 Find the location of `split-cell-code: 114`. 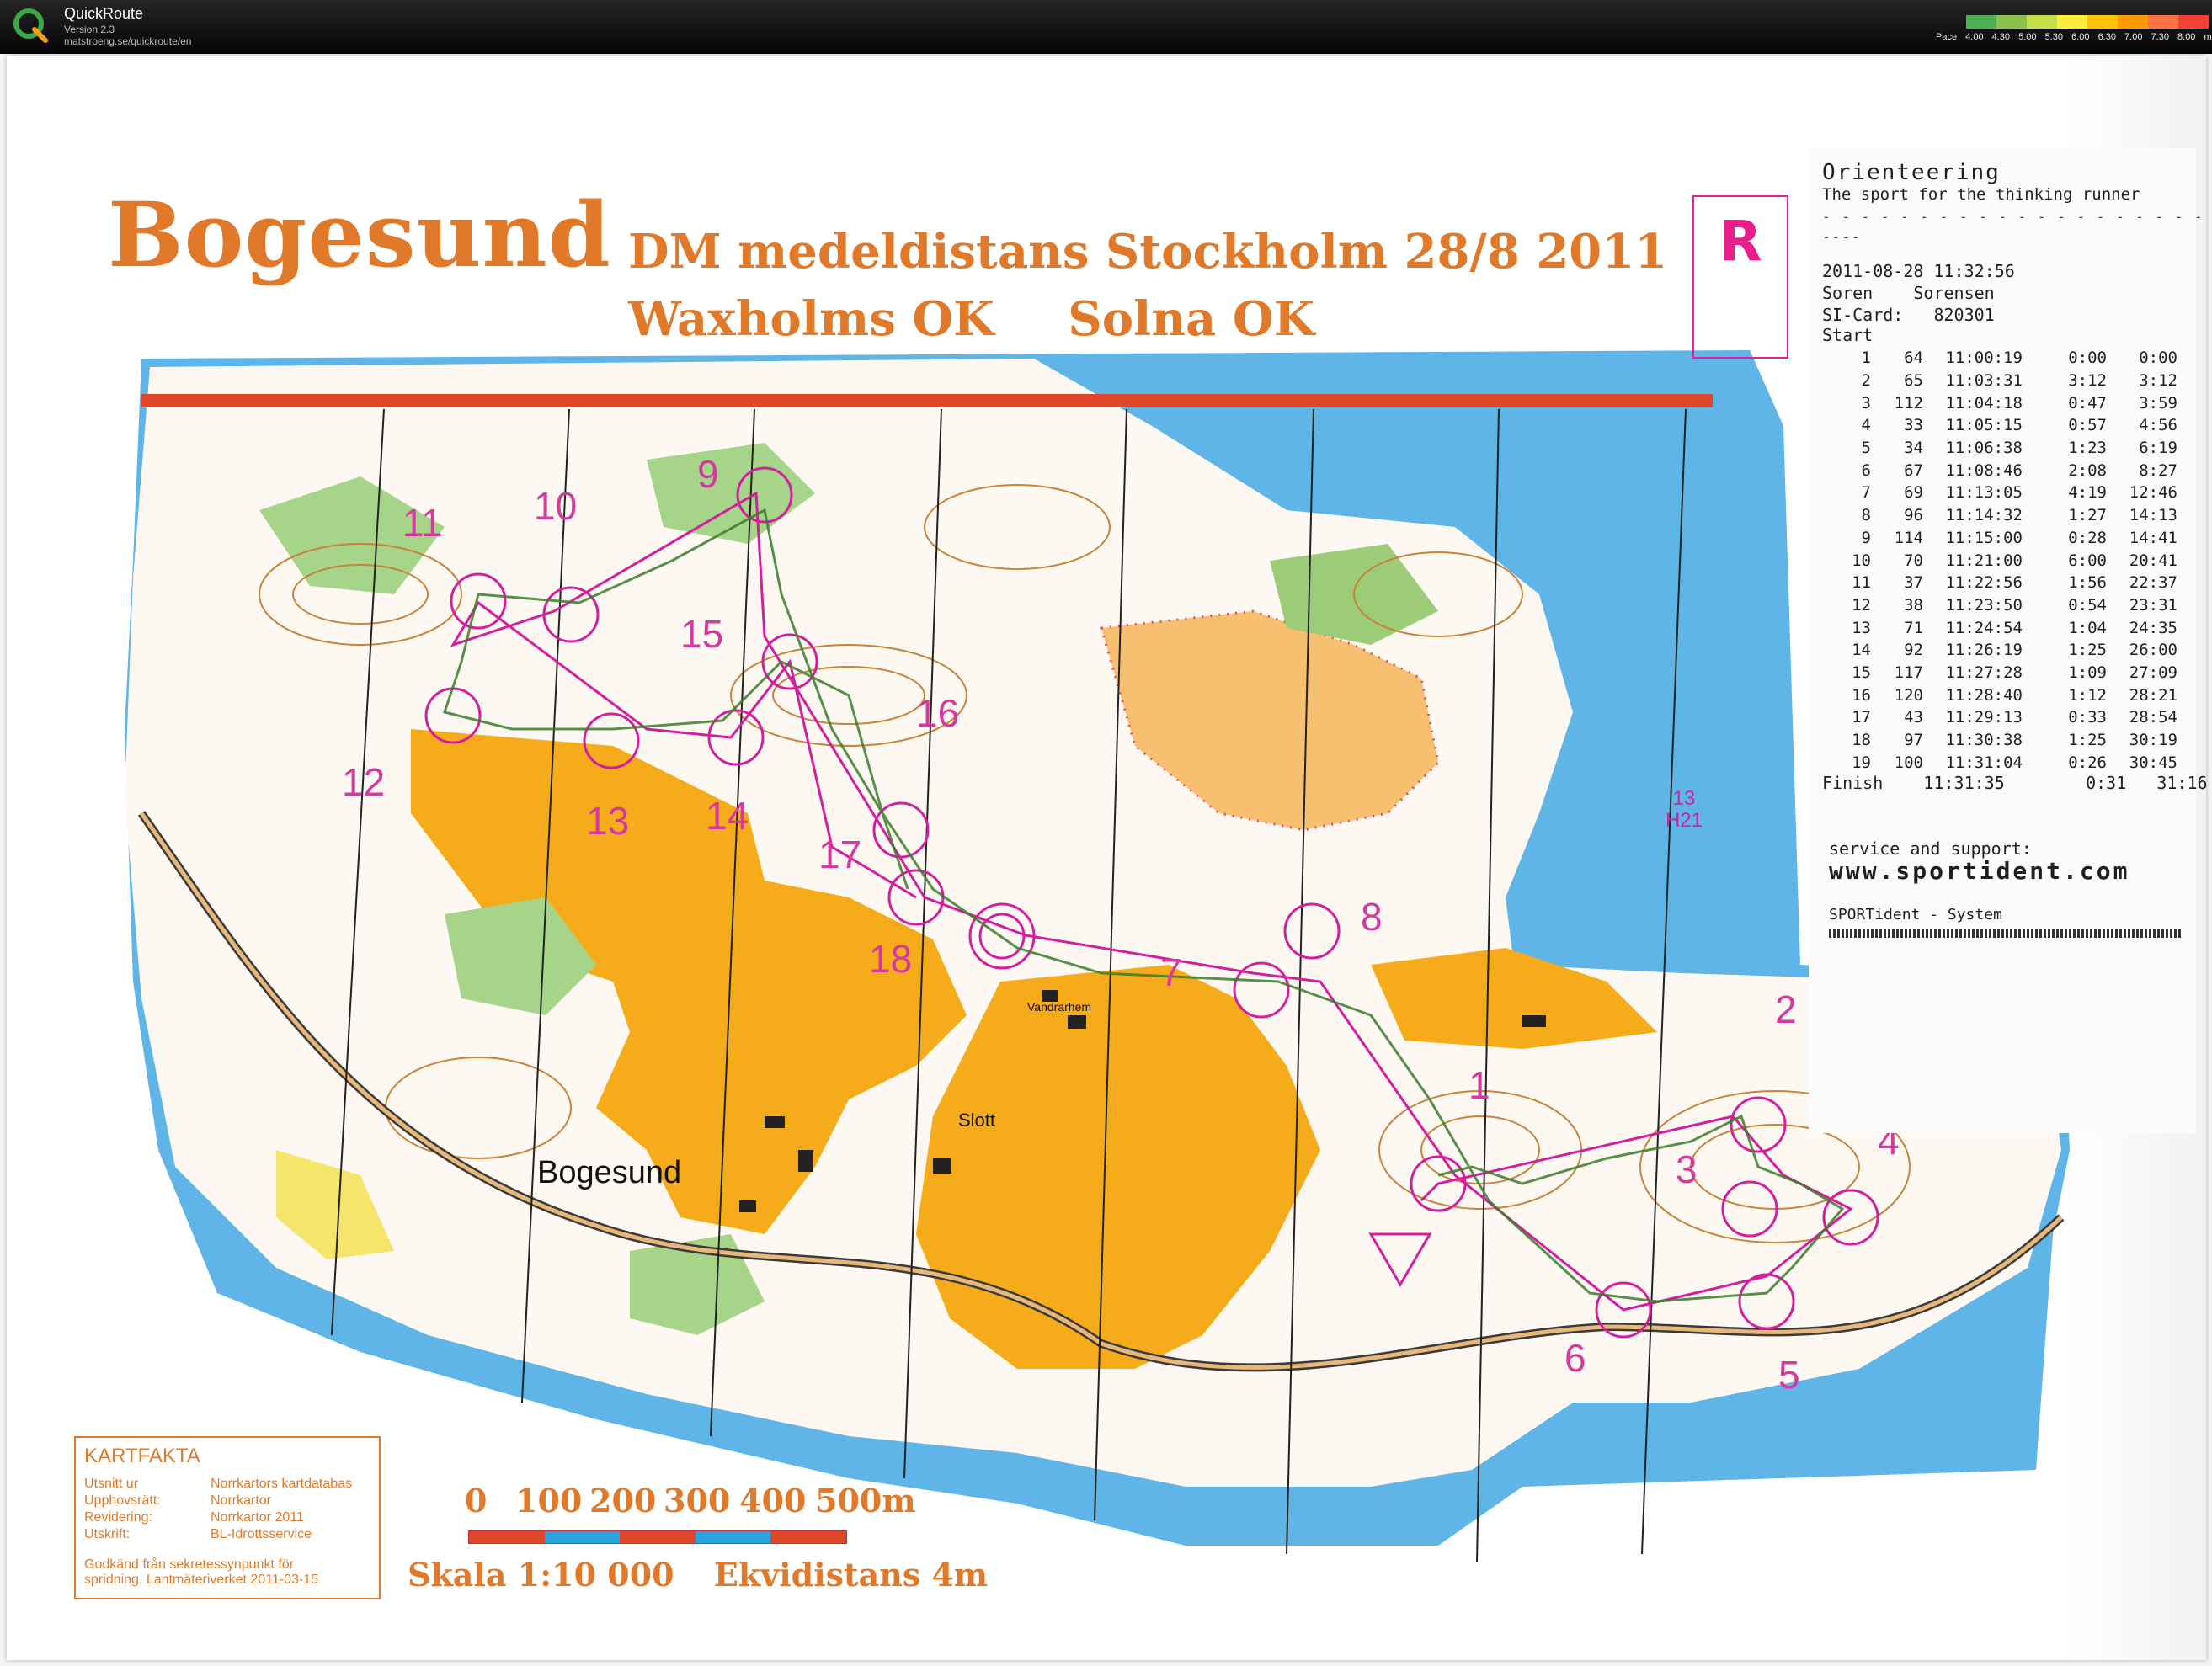

split-cell-code: 114 is located at coordinates (1909, 537).